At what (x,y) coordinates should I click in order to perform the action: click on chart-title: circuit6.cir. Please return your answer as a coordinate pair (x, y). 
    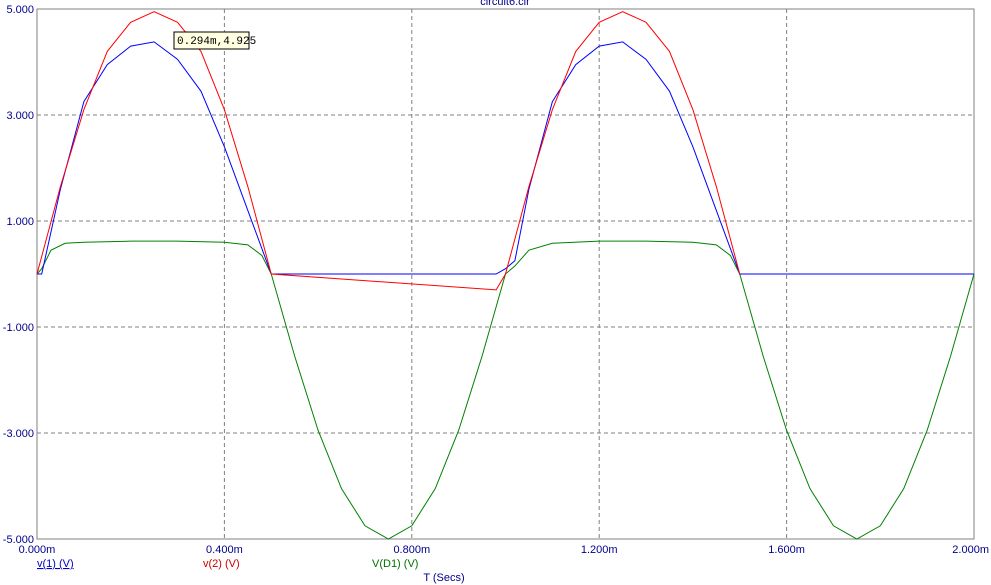
    Looking at the image, I should click on (505, 4).